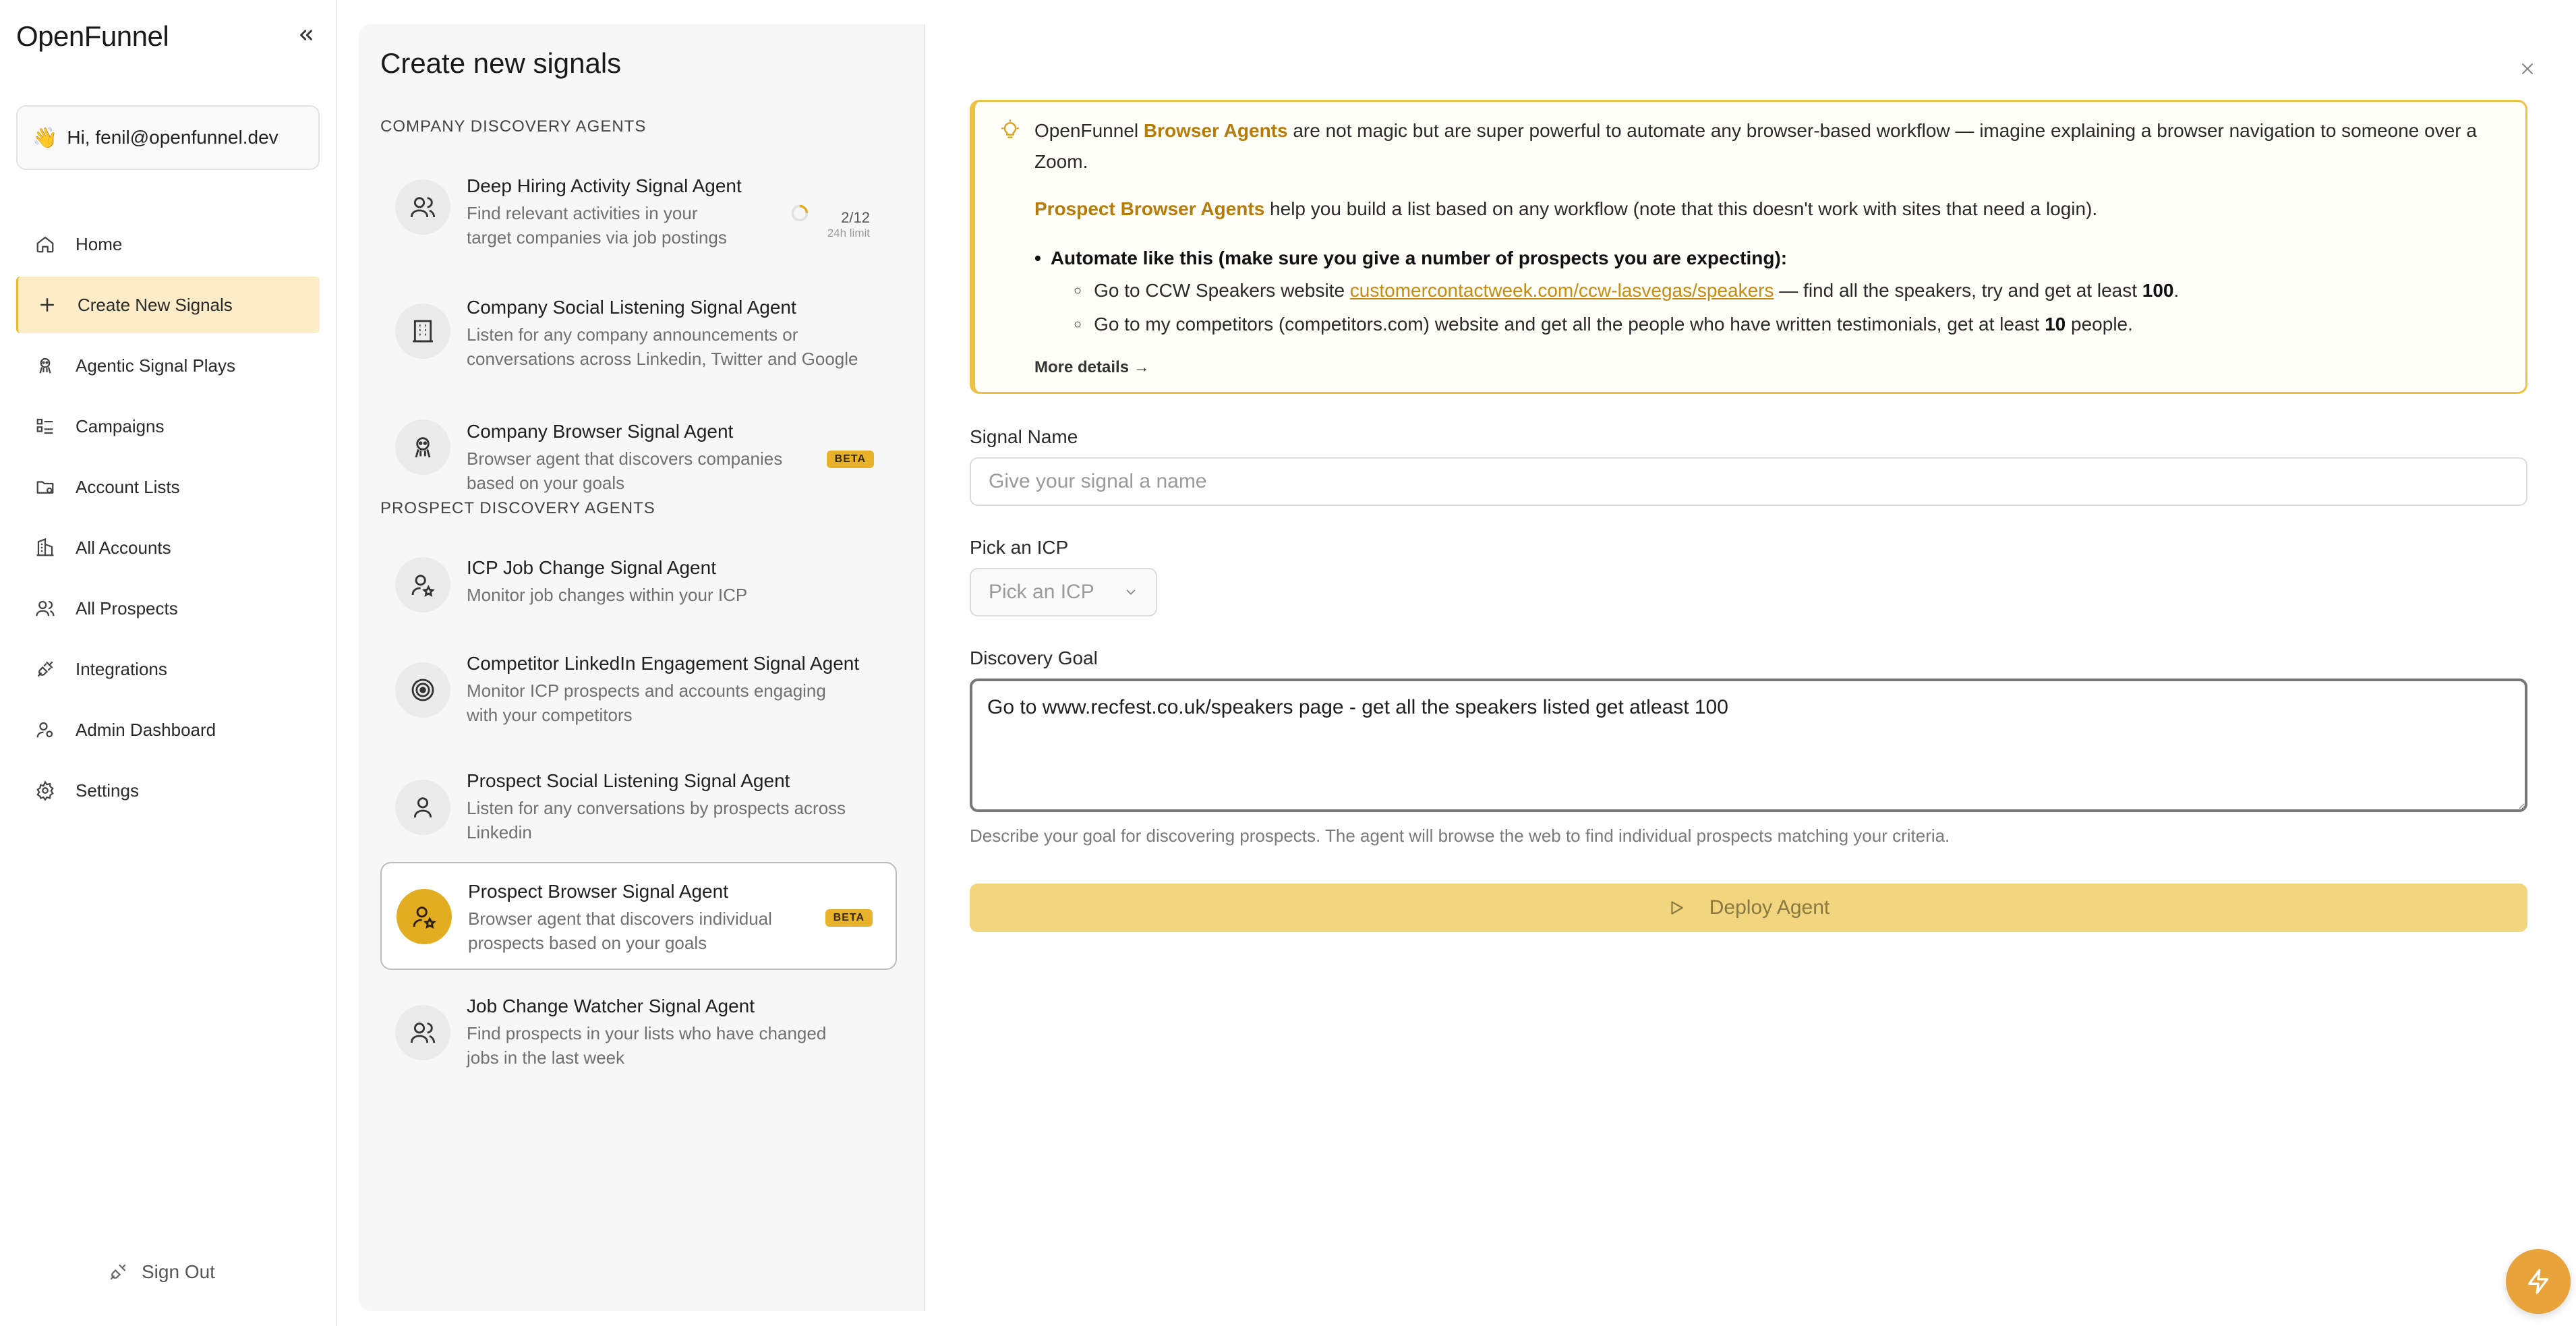 Image resolution: width=2576 pixels, height=1326 pixels. I want to click on plug-icon, so click(46, 669).